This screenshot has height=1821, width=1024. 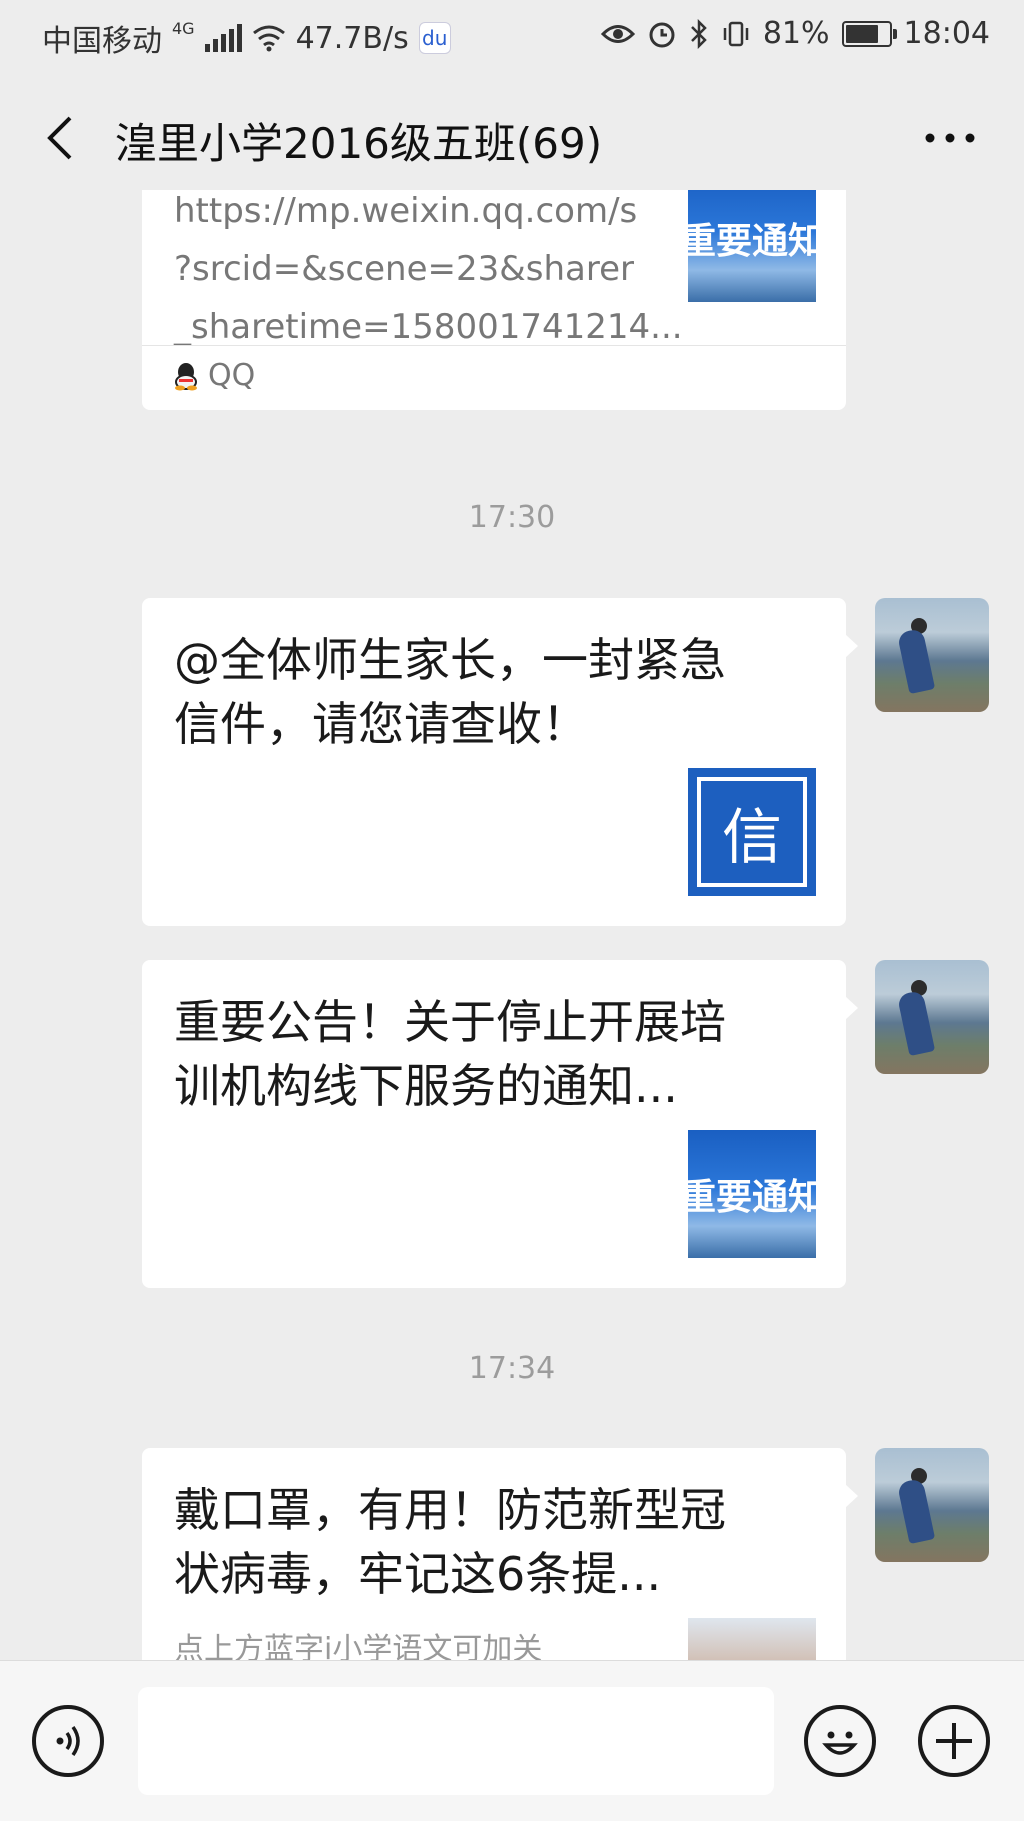 I want to click on wifi-icon, so click(x=268, y=38).